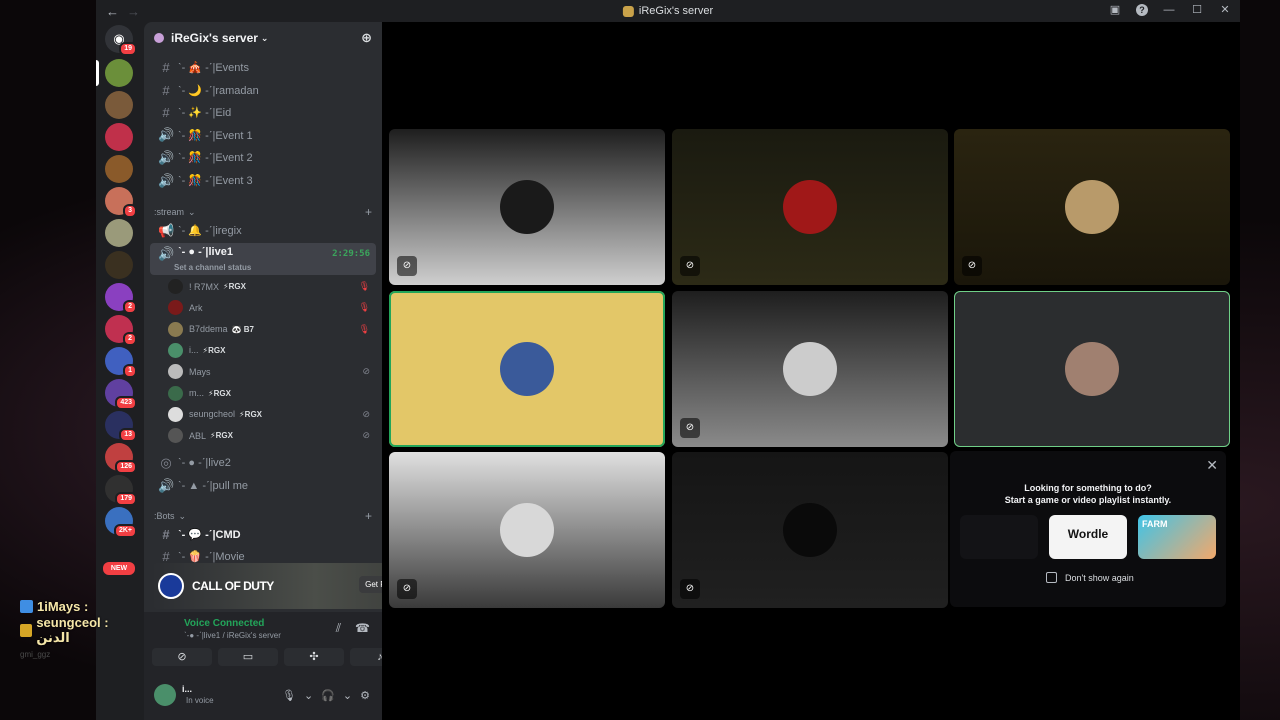 The height and width of the screenshot is (720, 1280). What do you see at coordinates (1212, 465) in the screenshot?
I see `close-icon: ✕` at bounding box center [1212, 465].